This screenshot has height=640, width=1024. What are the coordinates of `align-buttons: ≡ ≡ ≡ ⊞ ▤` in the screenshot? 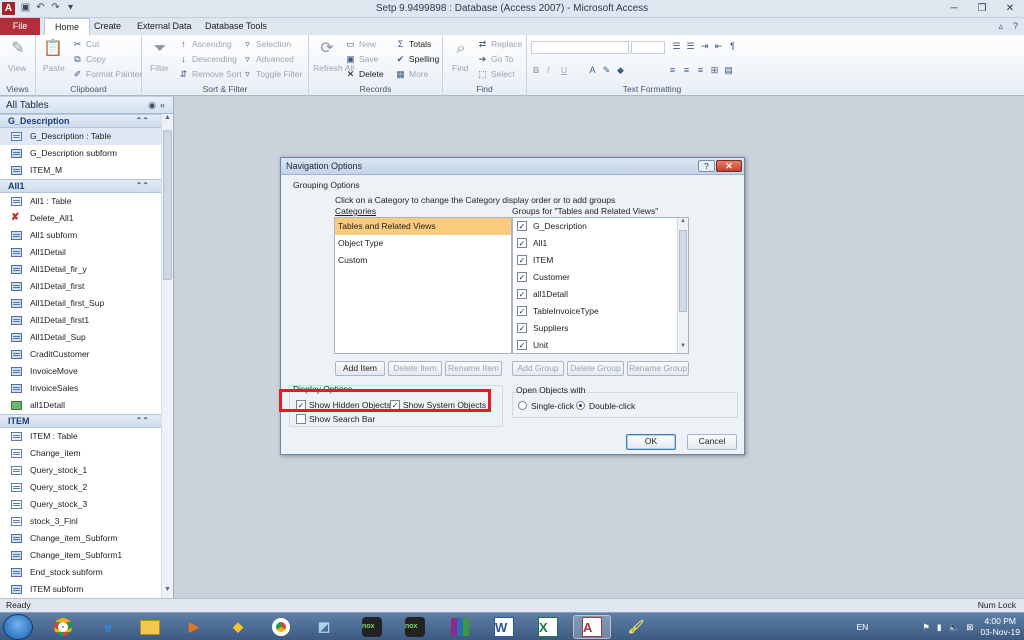 It's located at (700, 70).